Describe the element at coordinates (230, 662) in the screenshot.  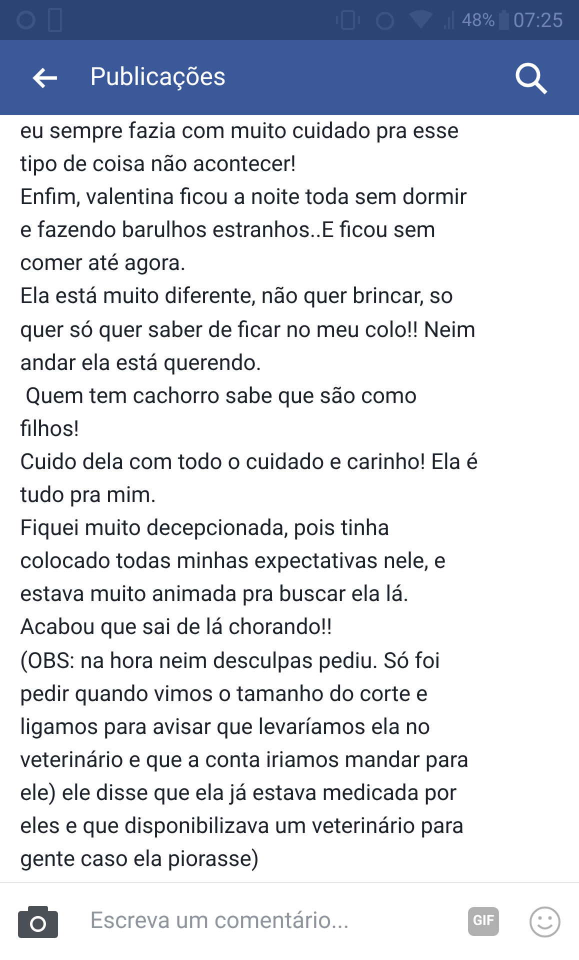
I see `post-text-line: (OBS: na hora neim desculpas pediu. Só foi` at that location.